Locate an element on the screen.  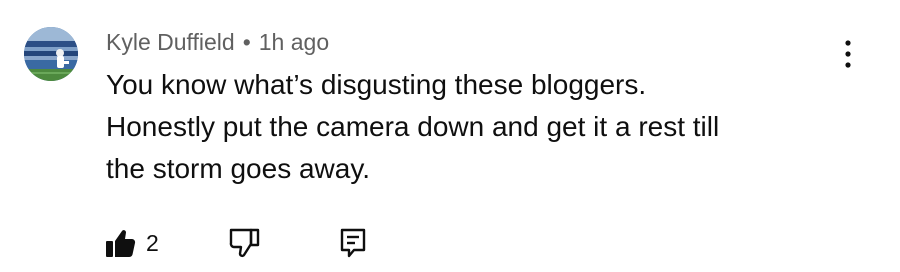
like-button: 2 is located at coordinates (131, 243).